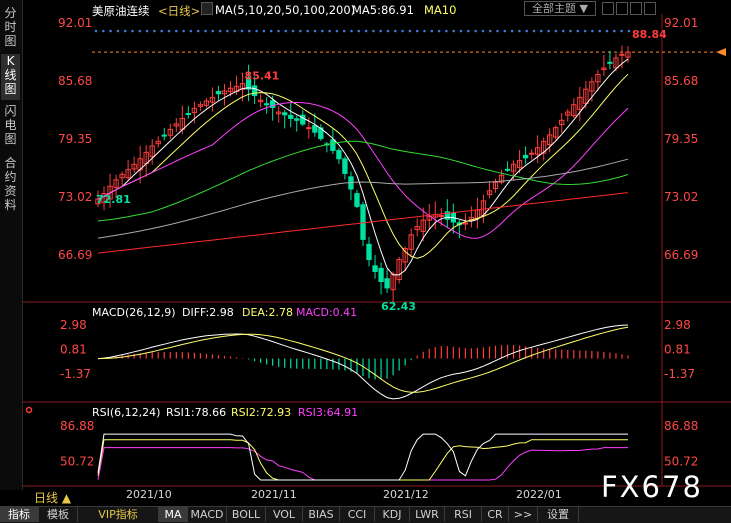 This screenshot has height=523, width=731. I want to click on rsi1-value: RSI1:78.66, so click(196, 412).